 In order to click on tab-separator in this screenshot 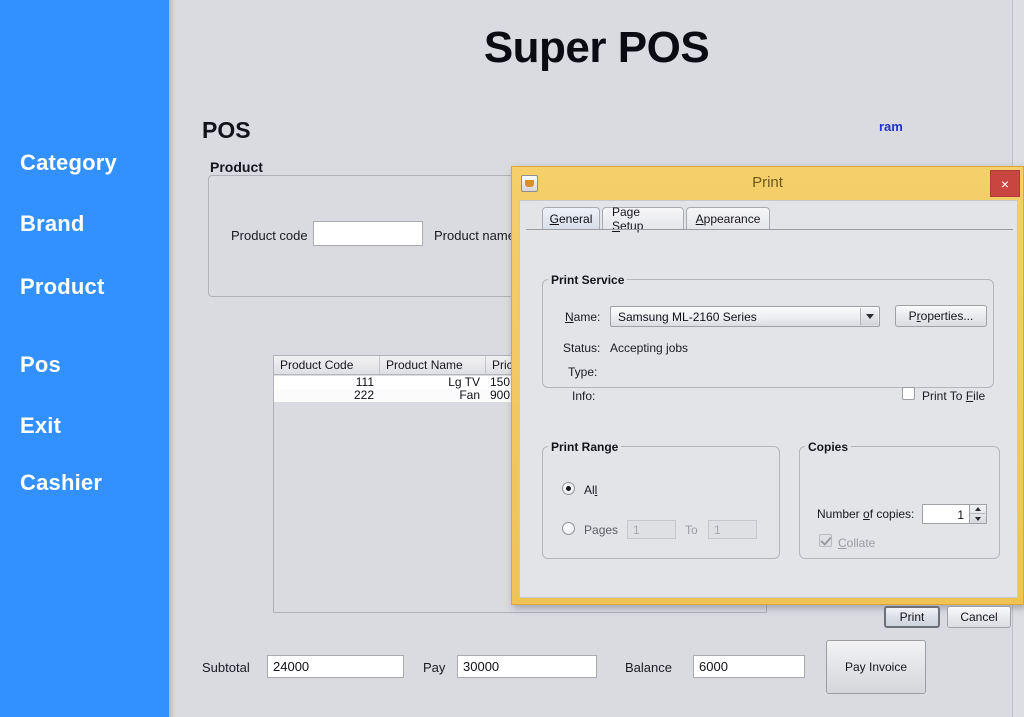, I will do `click(769, 229)`.